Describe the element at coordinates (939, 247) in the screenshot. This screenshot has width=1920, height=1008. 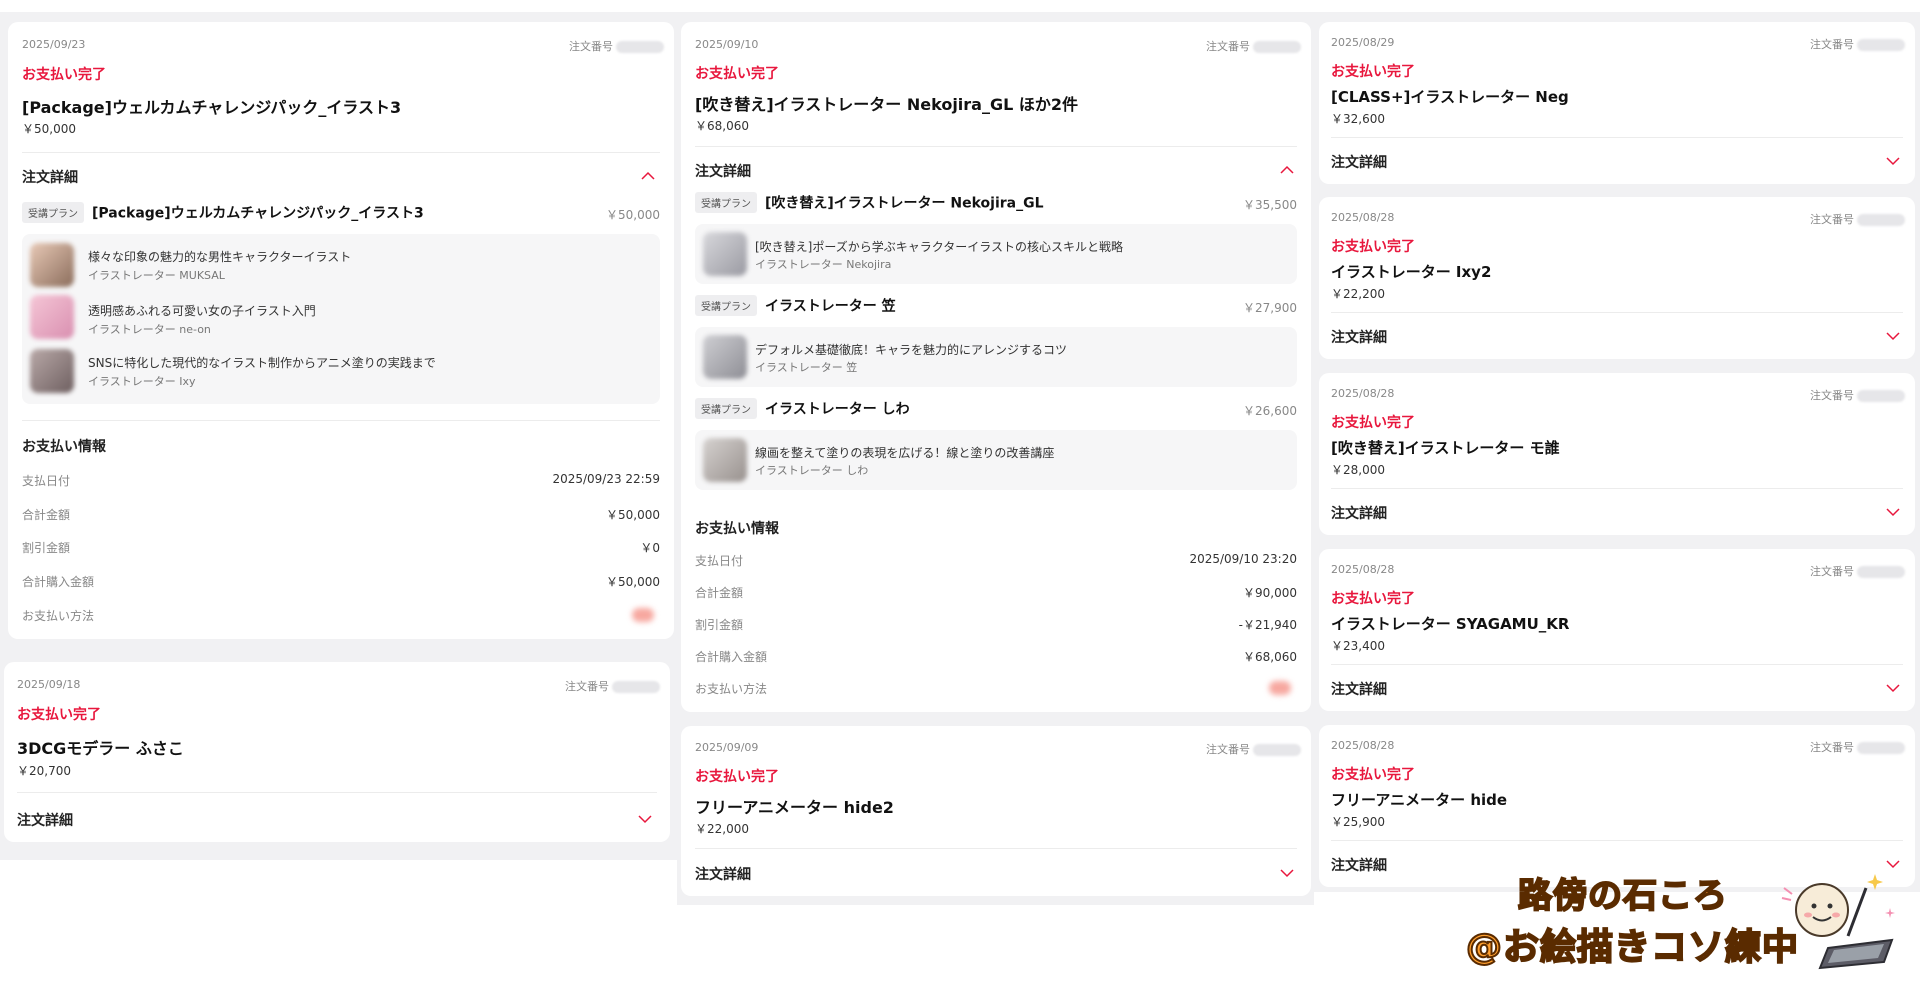
I see `course-title: [吹き替え]ポーズから学ぶキャラクターイラストの核心スキルと戦略` at that location.